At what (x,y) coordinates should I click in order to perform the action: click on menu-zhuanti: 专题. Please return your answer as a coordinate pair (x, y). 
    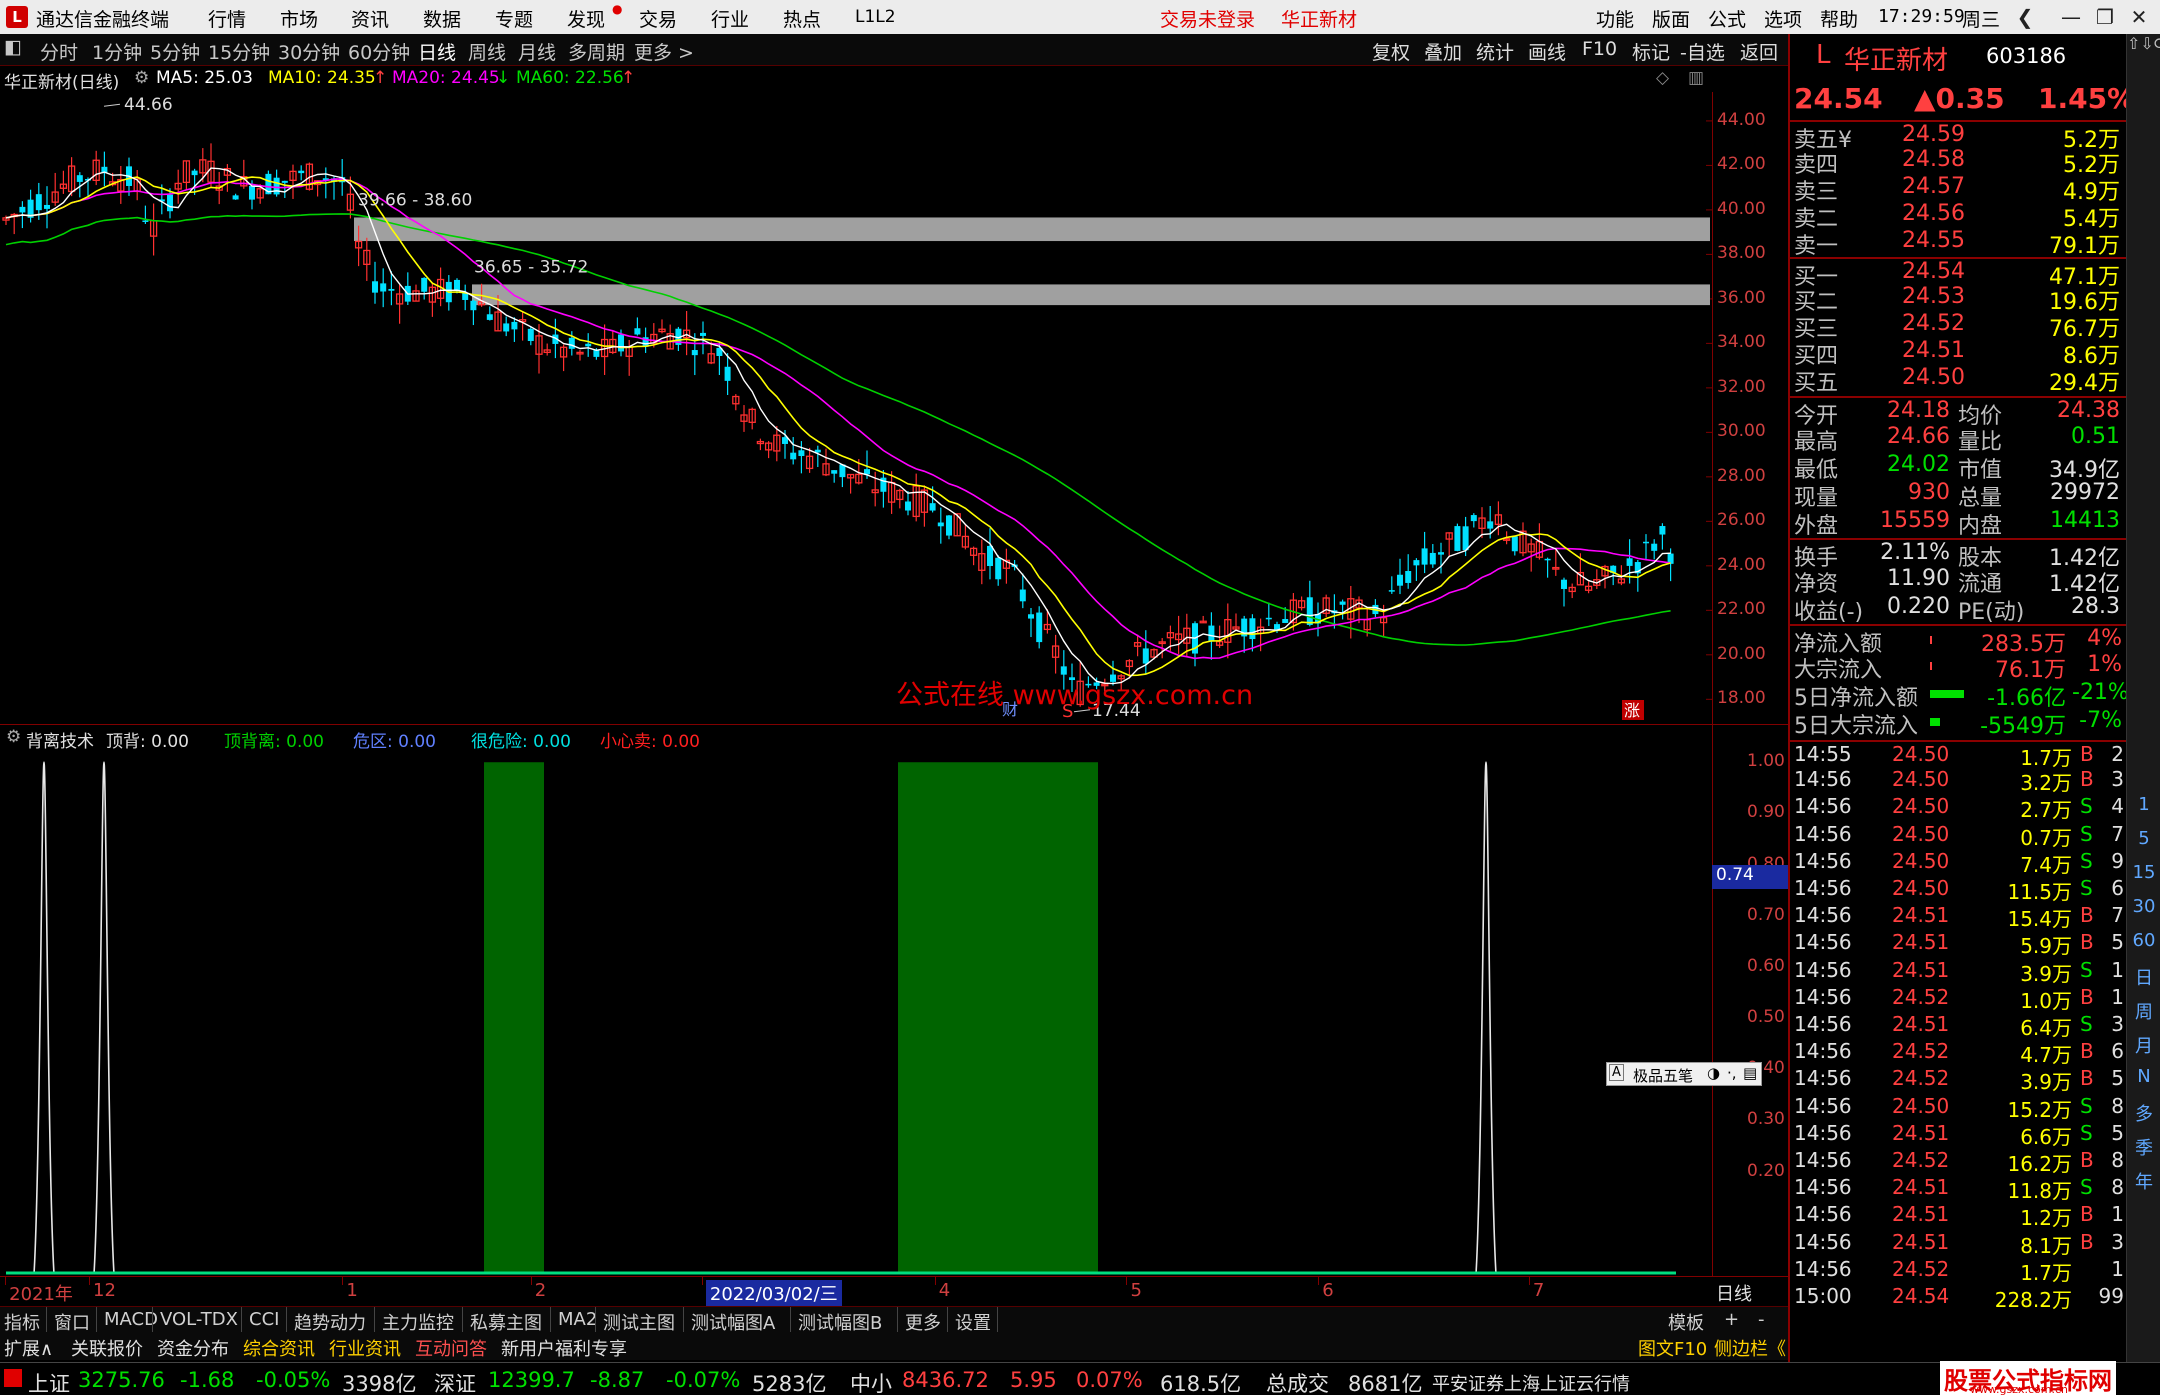
    Looking at the image, I should click on (514, 18).